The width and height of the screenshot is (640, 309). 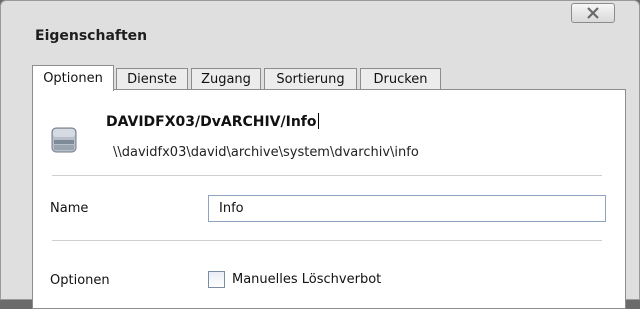 What do you see at coordinates (306, 279) in the screenshot?
I see `manual-delete-lock-label: Manuelles Löschverbot` at bounding box center [306, 279].